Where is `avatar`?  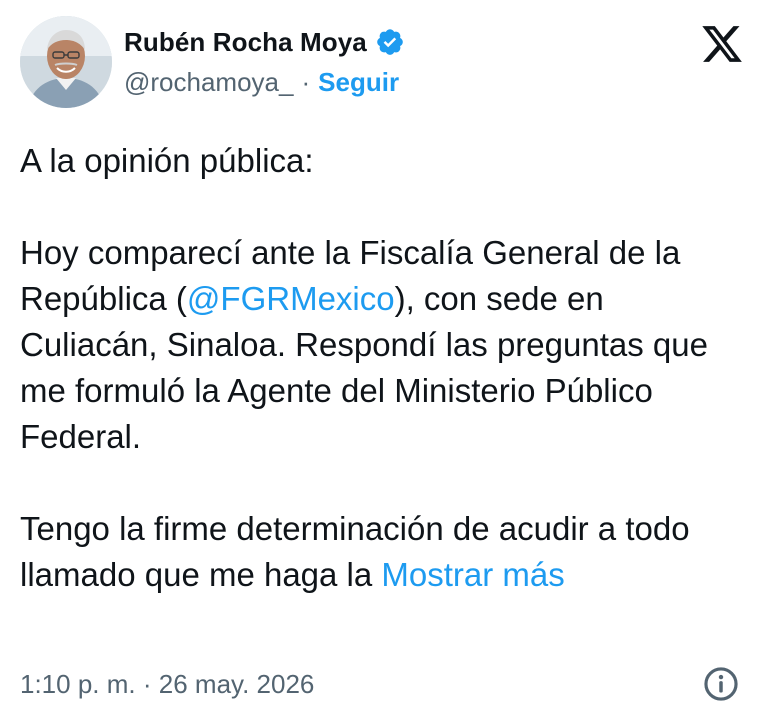
avatar is located at coordinates (66, 62).